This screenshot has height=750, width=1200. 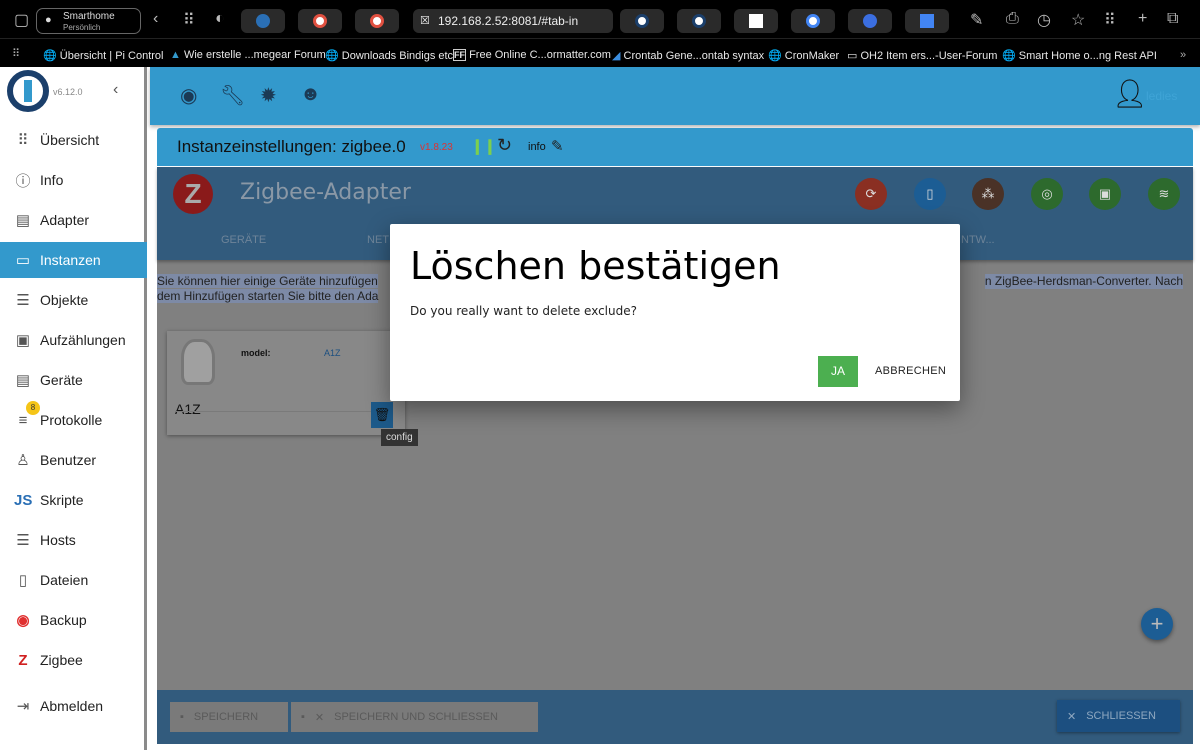 I want to click on save-button: ▪ SPEICHERN, so click(x=229, y=717).